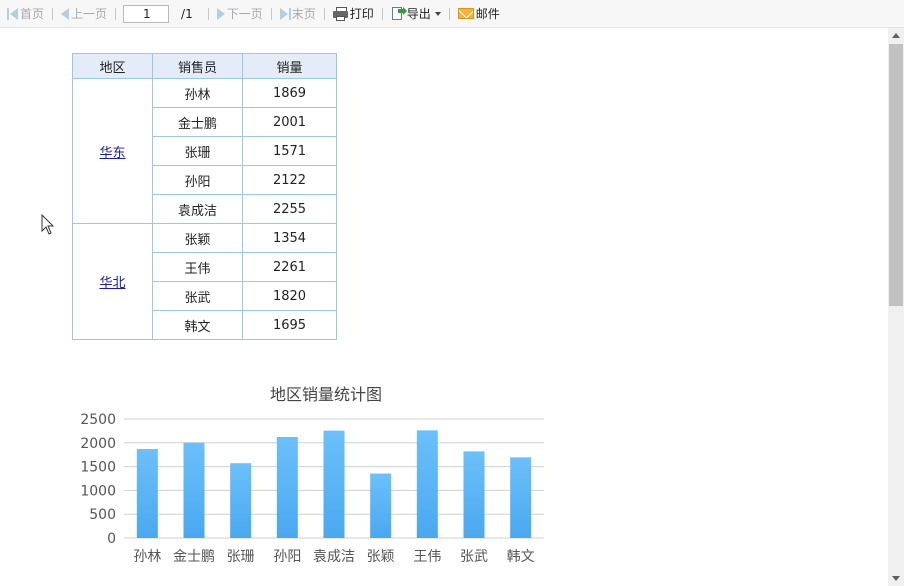 The image size is (904, 586). I want to click on prev-page-label: 上一页, so click(89, 14).